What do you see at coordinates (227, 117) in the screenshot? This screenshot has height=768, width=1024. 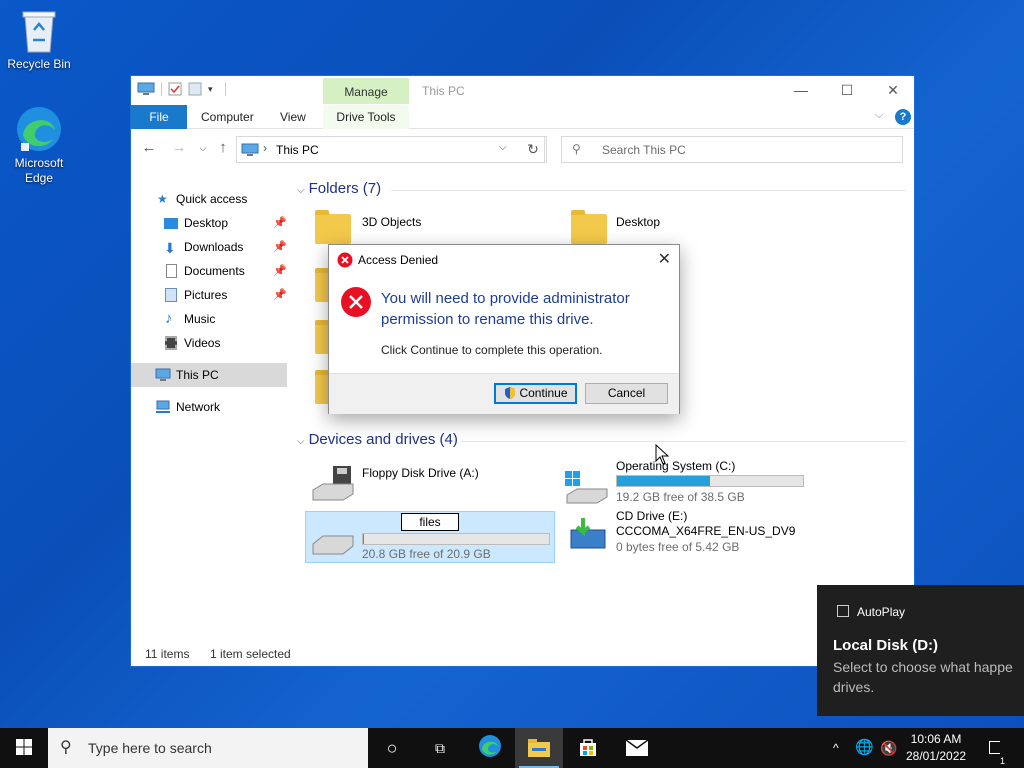 I see `tab-computer: Computer` at bounding box center [227, 117].